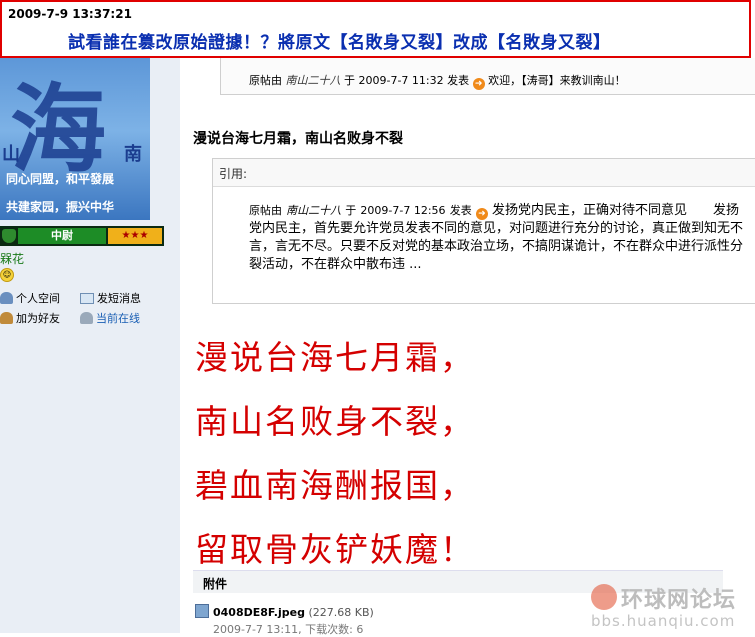  I want to click on attachment-file-meta: 2009-7-7 13:11, 下载次数: 6, so click(288, 629).